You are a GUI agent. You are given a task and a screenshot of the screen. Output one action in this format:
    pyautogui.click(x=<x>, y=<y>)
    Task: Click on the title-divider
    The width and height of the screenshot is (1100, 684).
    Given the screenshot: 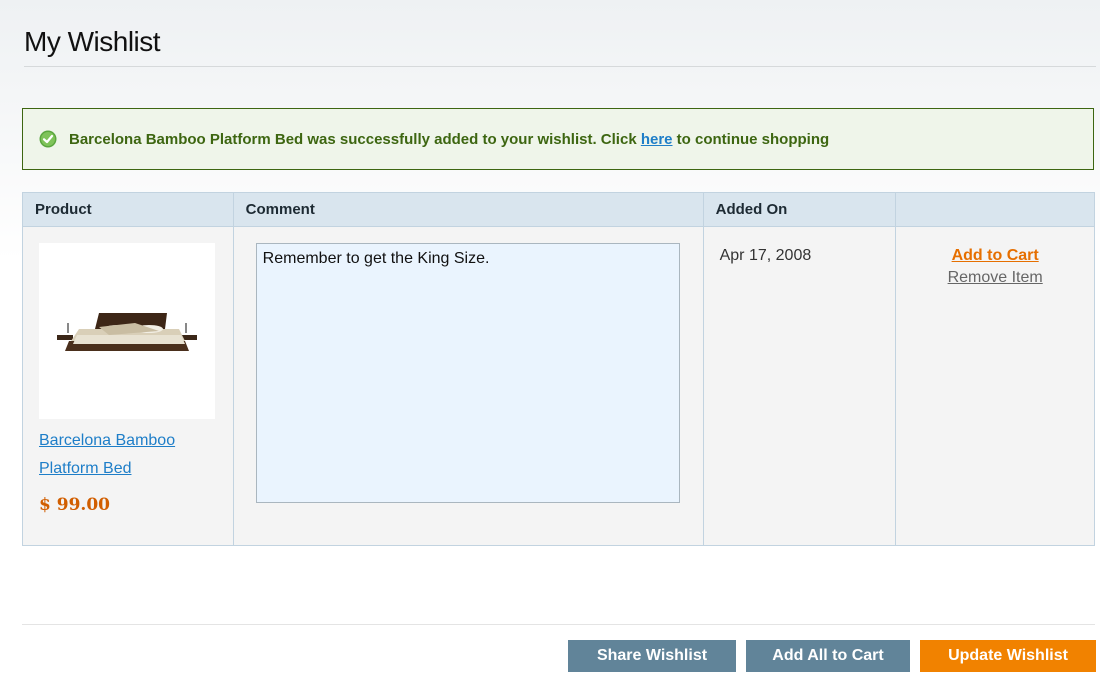 What is the action you would take?
    pyautogui.click(x=560, y=66)
    